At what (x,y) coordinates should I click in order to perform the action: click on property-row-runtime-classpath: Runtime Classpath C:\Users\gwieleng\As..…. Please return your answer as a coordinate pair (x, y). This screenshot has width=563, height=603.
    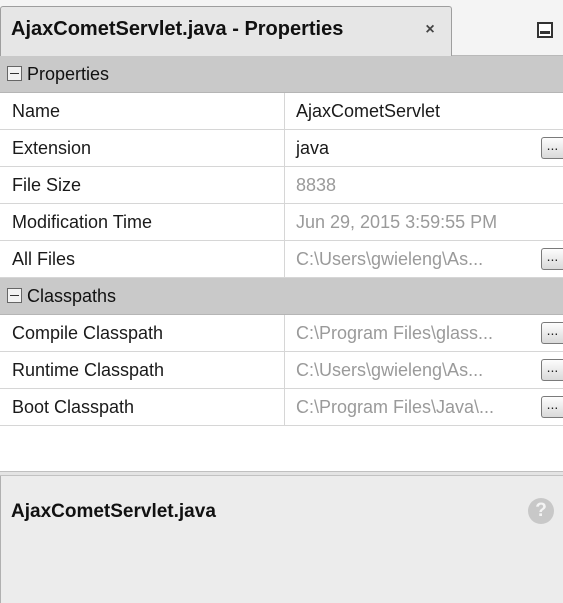
    Looking at the image, I should click on (281, 370).